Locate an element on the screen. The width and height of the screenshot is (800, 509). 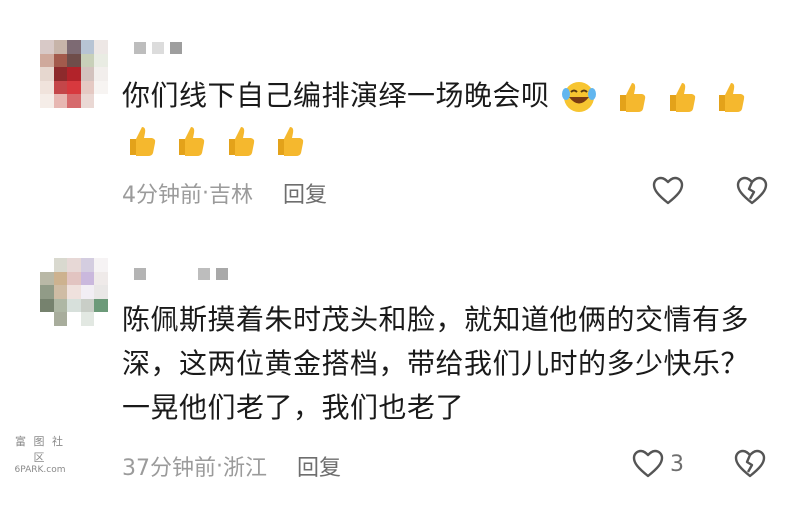
location: 吉林 is located at coordinates (231, 195).